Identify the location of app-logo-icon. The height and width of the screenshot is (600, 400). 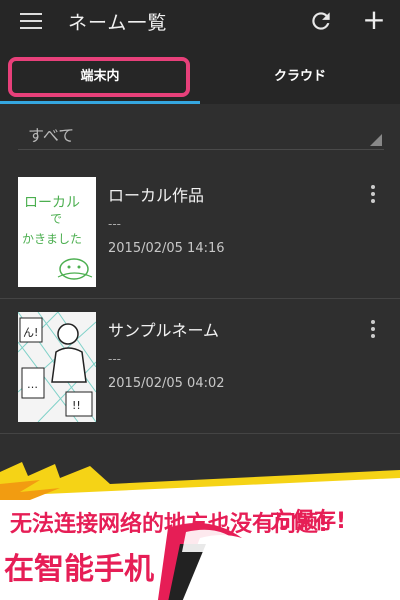
(199, 561).